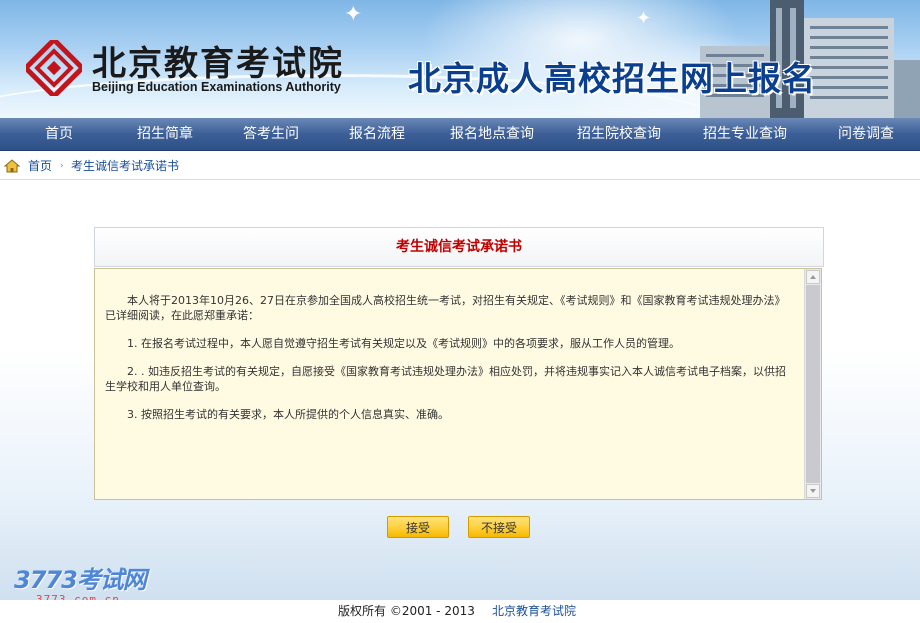  Describe the element at coordinates (40, 166) in the screenshot. I see `breadcrumb-home-link: 首页` at that location.